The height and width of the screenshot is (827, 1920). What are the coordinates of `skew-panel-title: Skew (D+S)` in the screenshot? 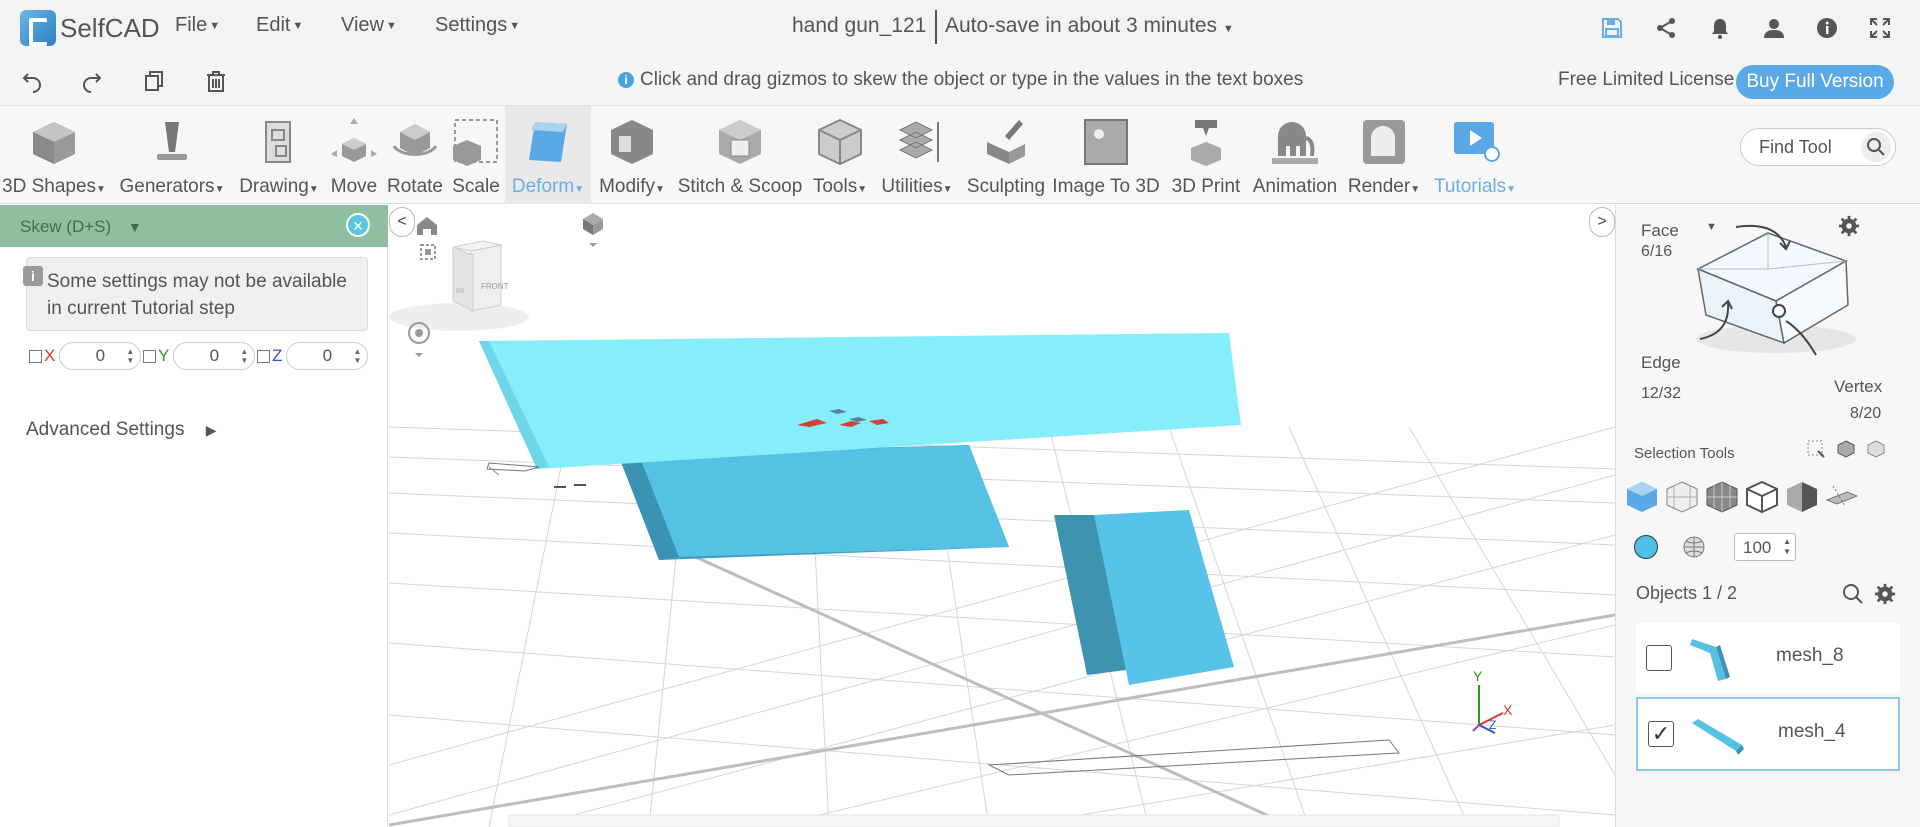 It's located at (66, 226).